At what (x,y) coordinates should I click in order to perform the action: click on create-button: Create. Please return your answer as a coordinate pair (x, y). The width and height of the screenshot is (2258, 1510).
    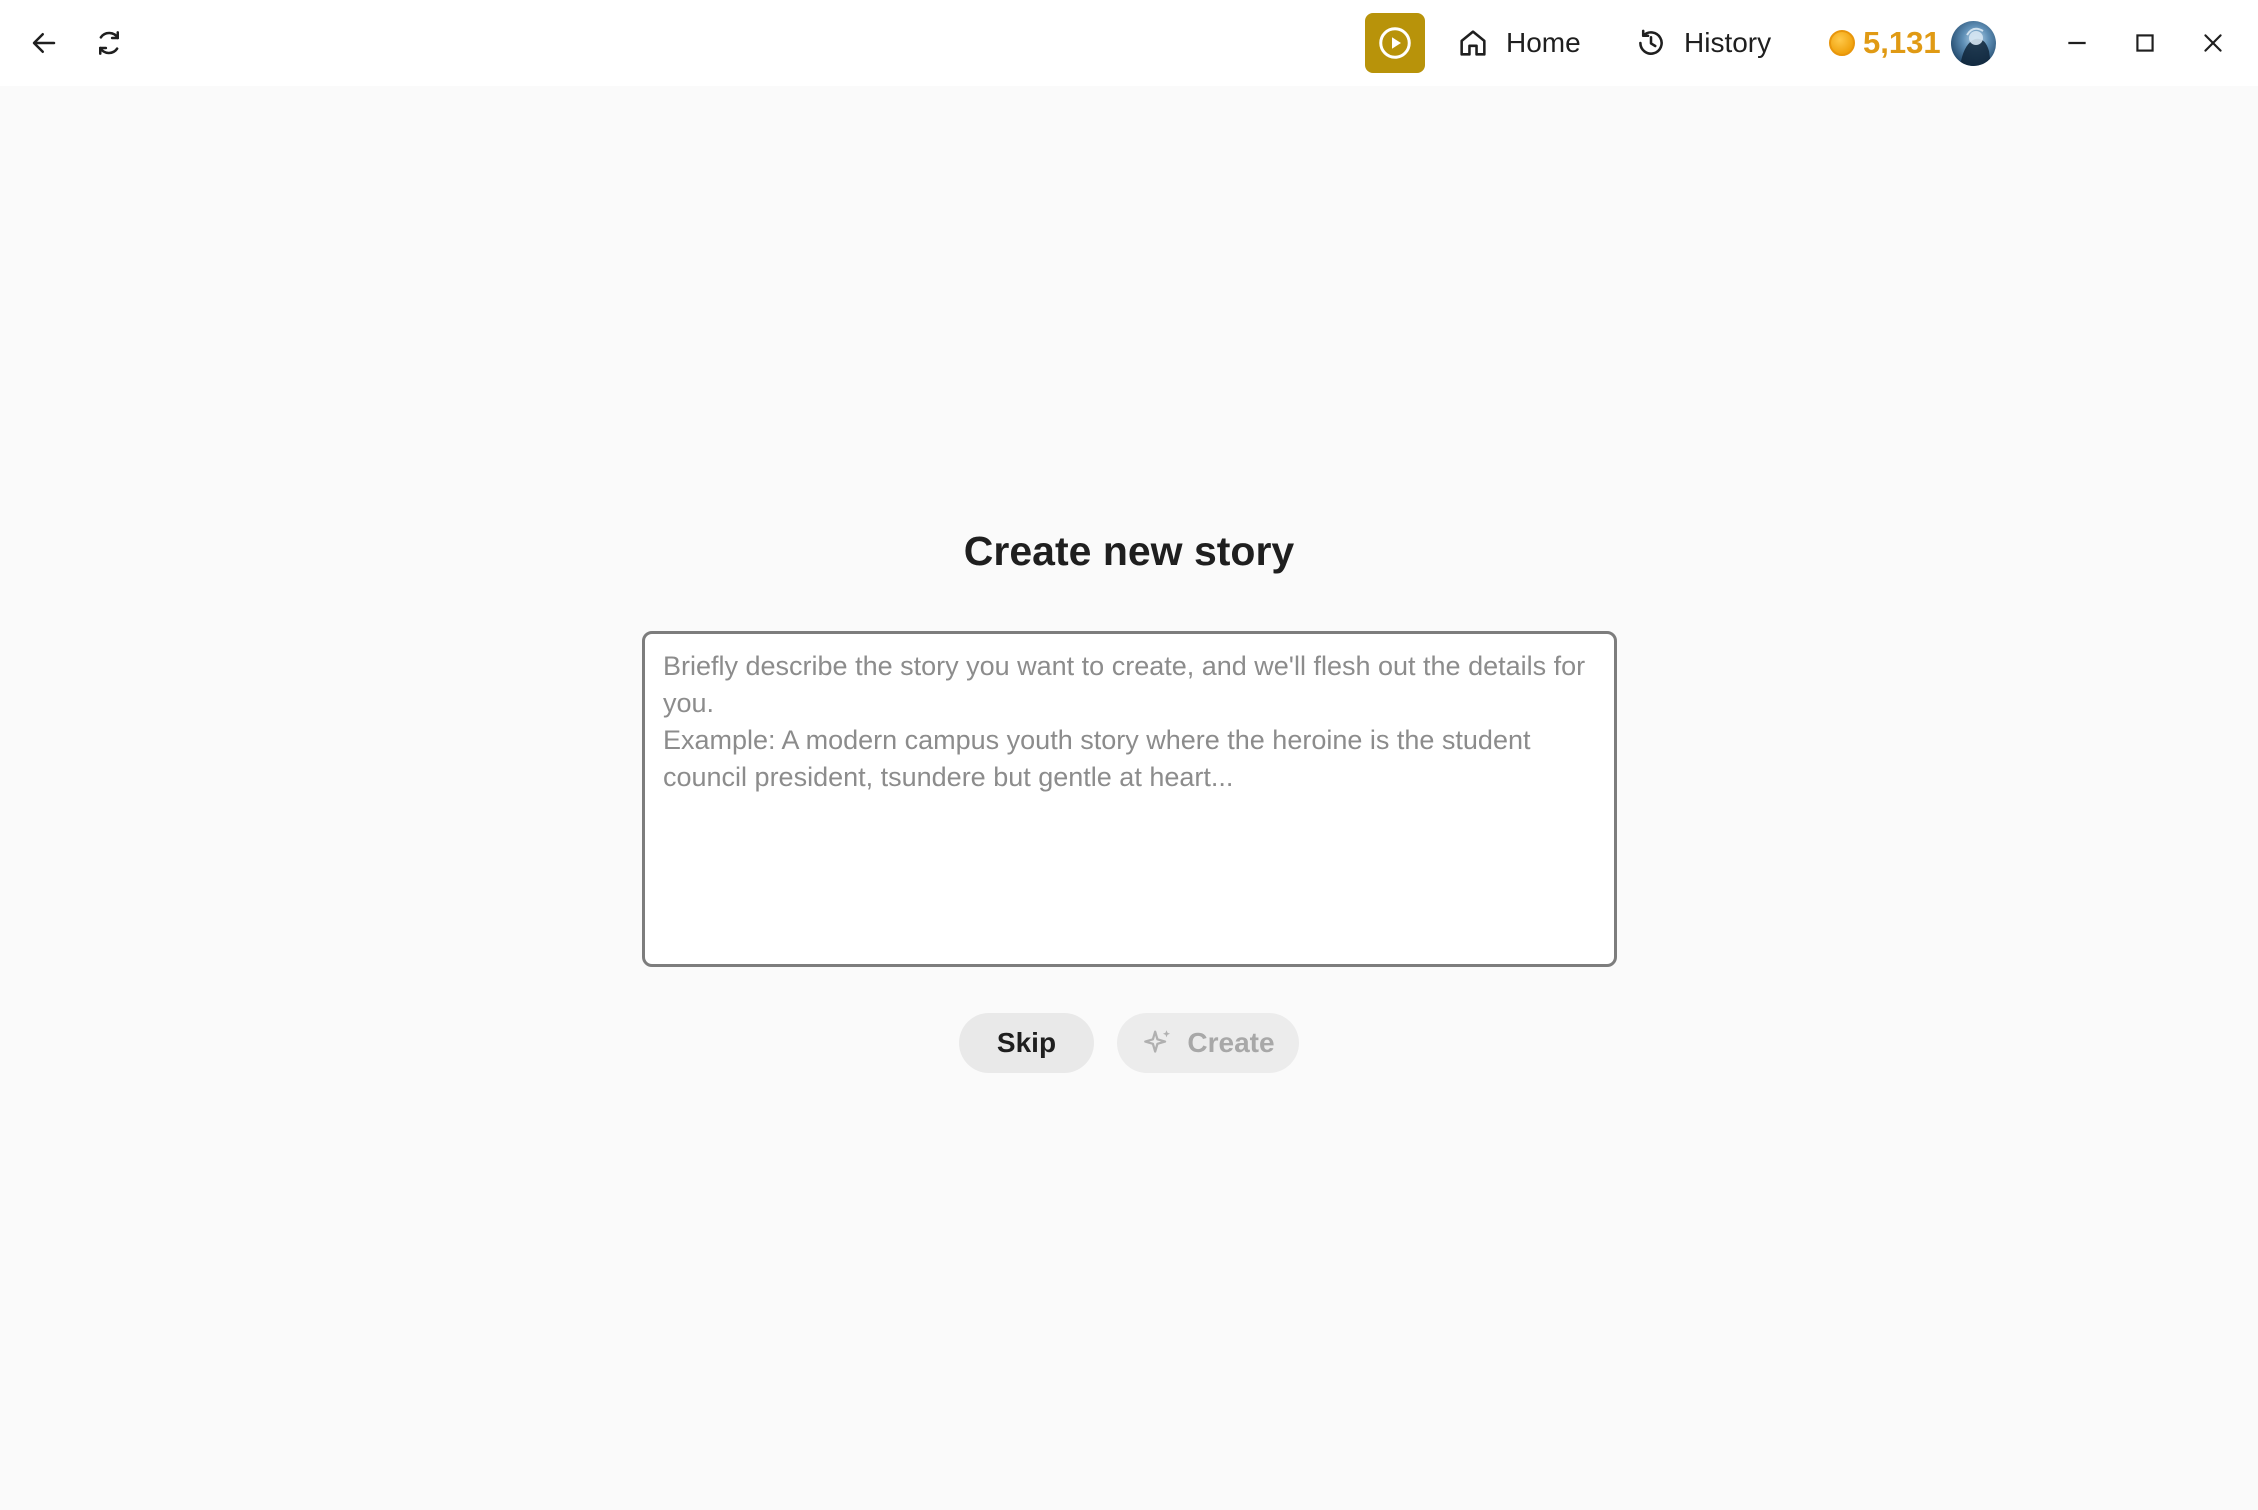
    Looking at the image, I should click on (1208, 1043).